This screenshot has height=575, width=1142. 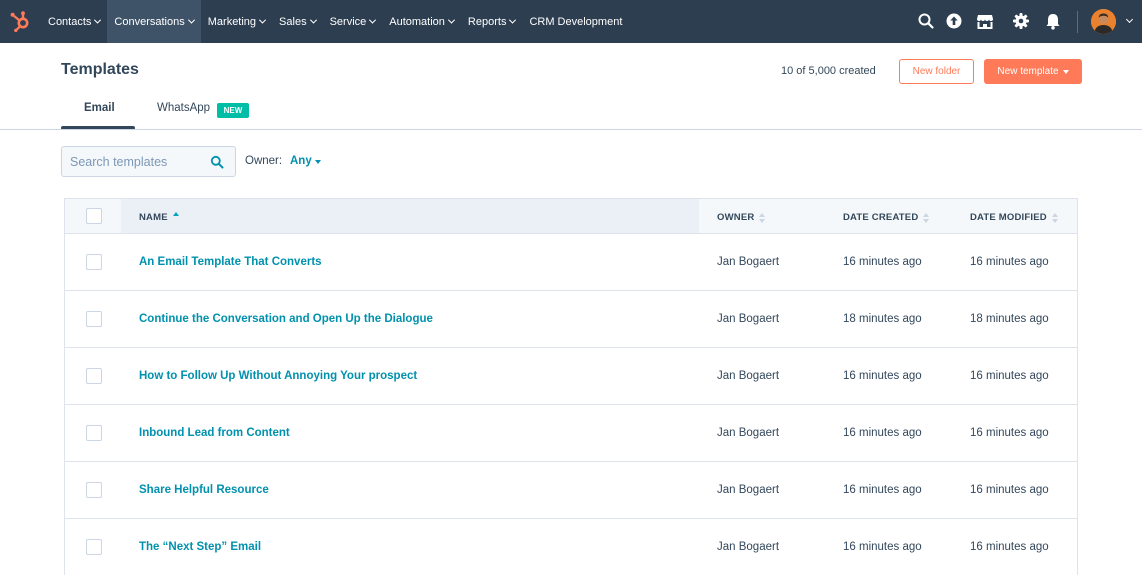 I want to click on template-name-link: Share Helpful Resource, so click(x=204, y=490).